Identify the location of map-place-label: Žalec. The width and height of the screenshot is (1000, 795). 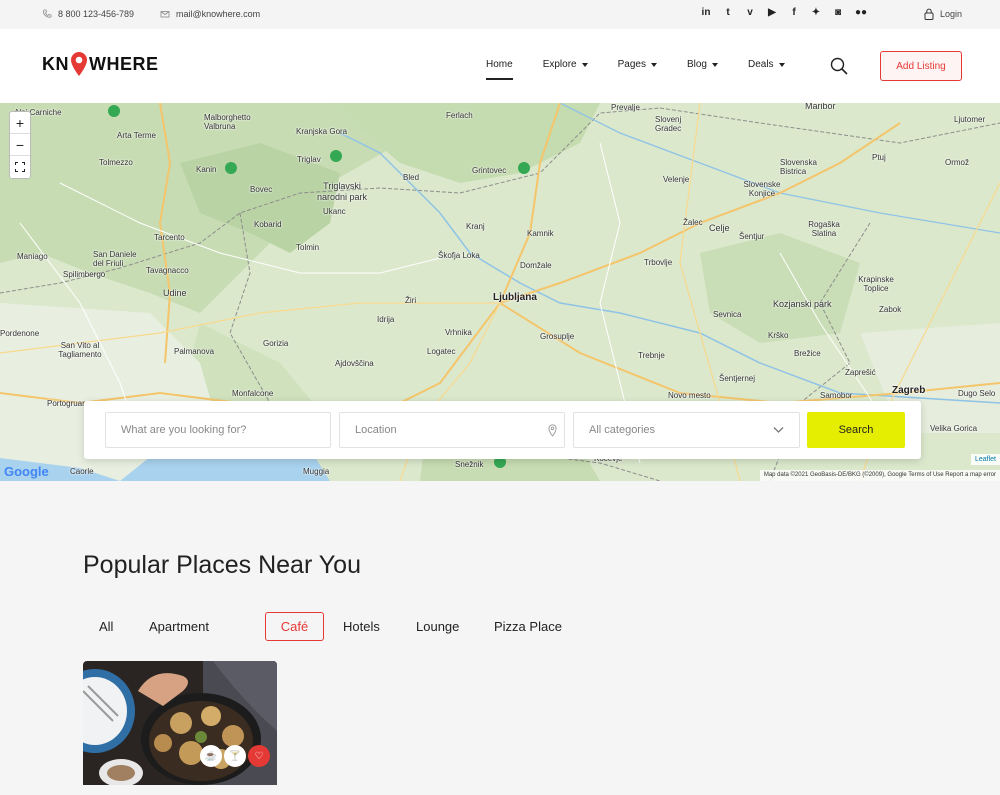
(693, 222).